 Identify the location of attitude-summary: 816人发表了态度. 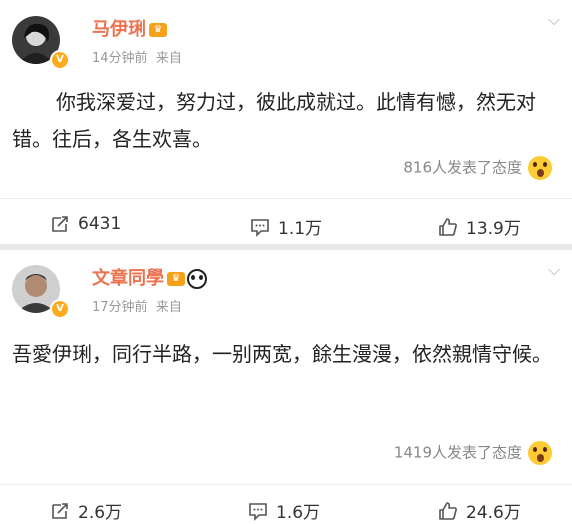
(477, 168).